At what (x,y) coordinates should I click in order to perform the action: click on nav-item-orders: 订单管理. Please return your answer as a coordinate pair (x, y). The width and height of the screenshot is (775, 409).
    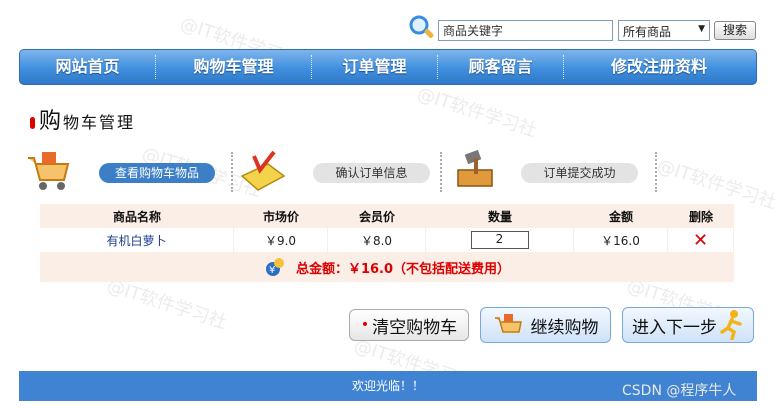
    Looking at the image, I should click on (374, 67).